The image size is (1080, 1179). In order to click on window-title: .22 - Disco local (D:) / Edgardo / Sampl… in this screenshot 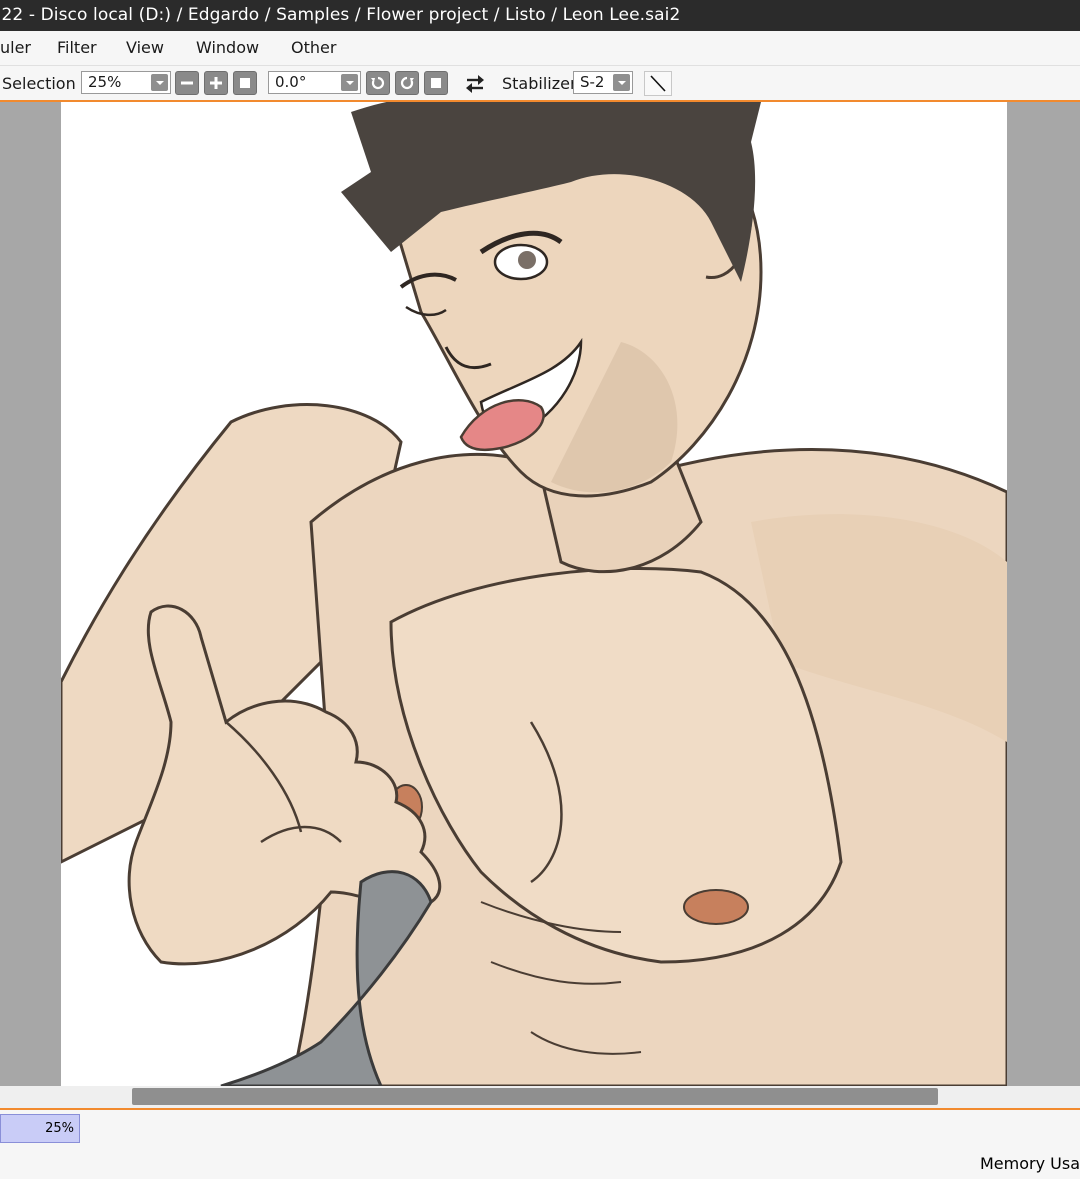, I will do `click(340, 15)`.